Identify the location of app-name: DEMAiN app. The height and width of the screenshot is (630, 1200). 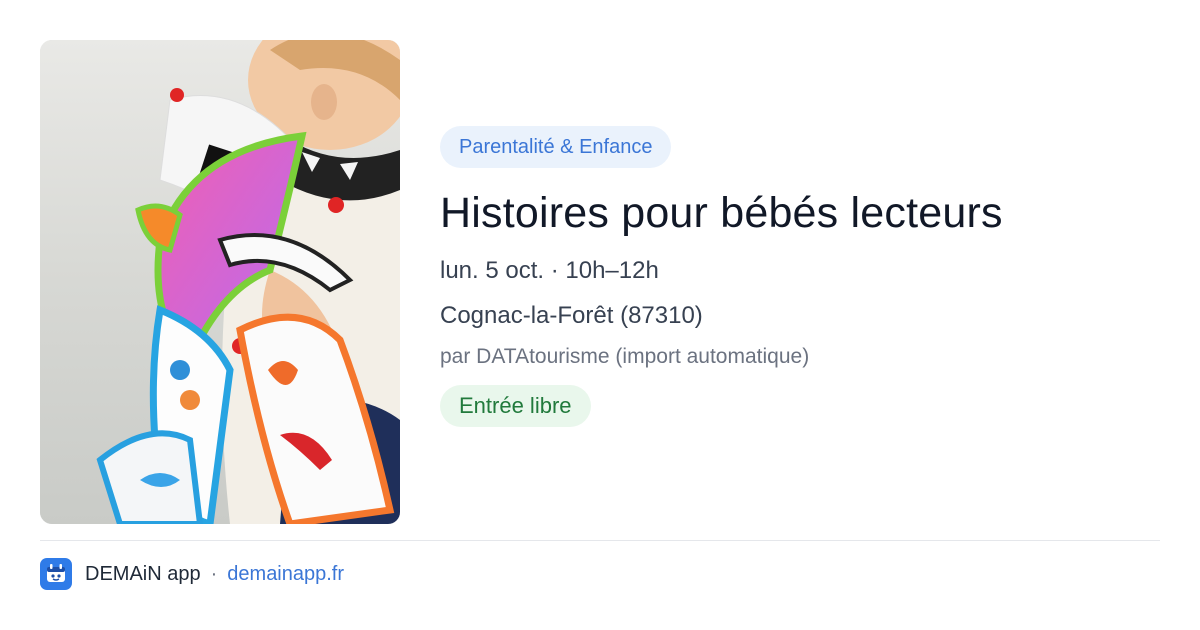
(143, 573).